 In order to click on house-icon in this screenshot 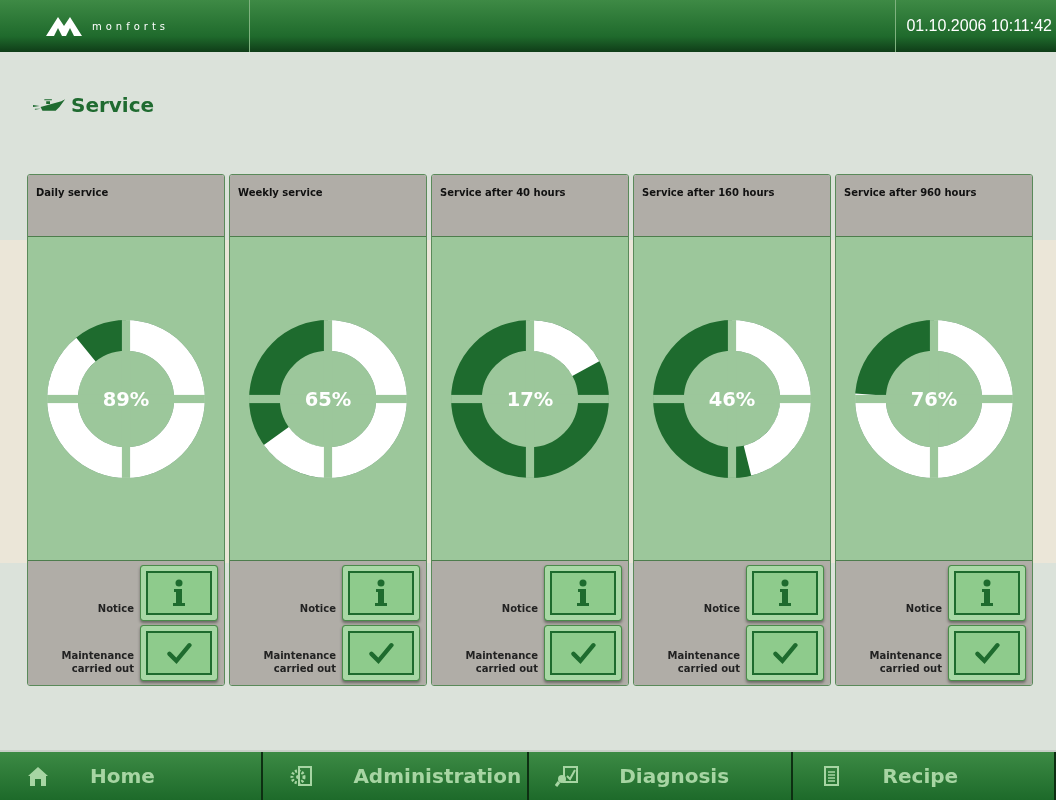, I will do `click(38, 776)`.